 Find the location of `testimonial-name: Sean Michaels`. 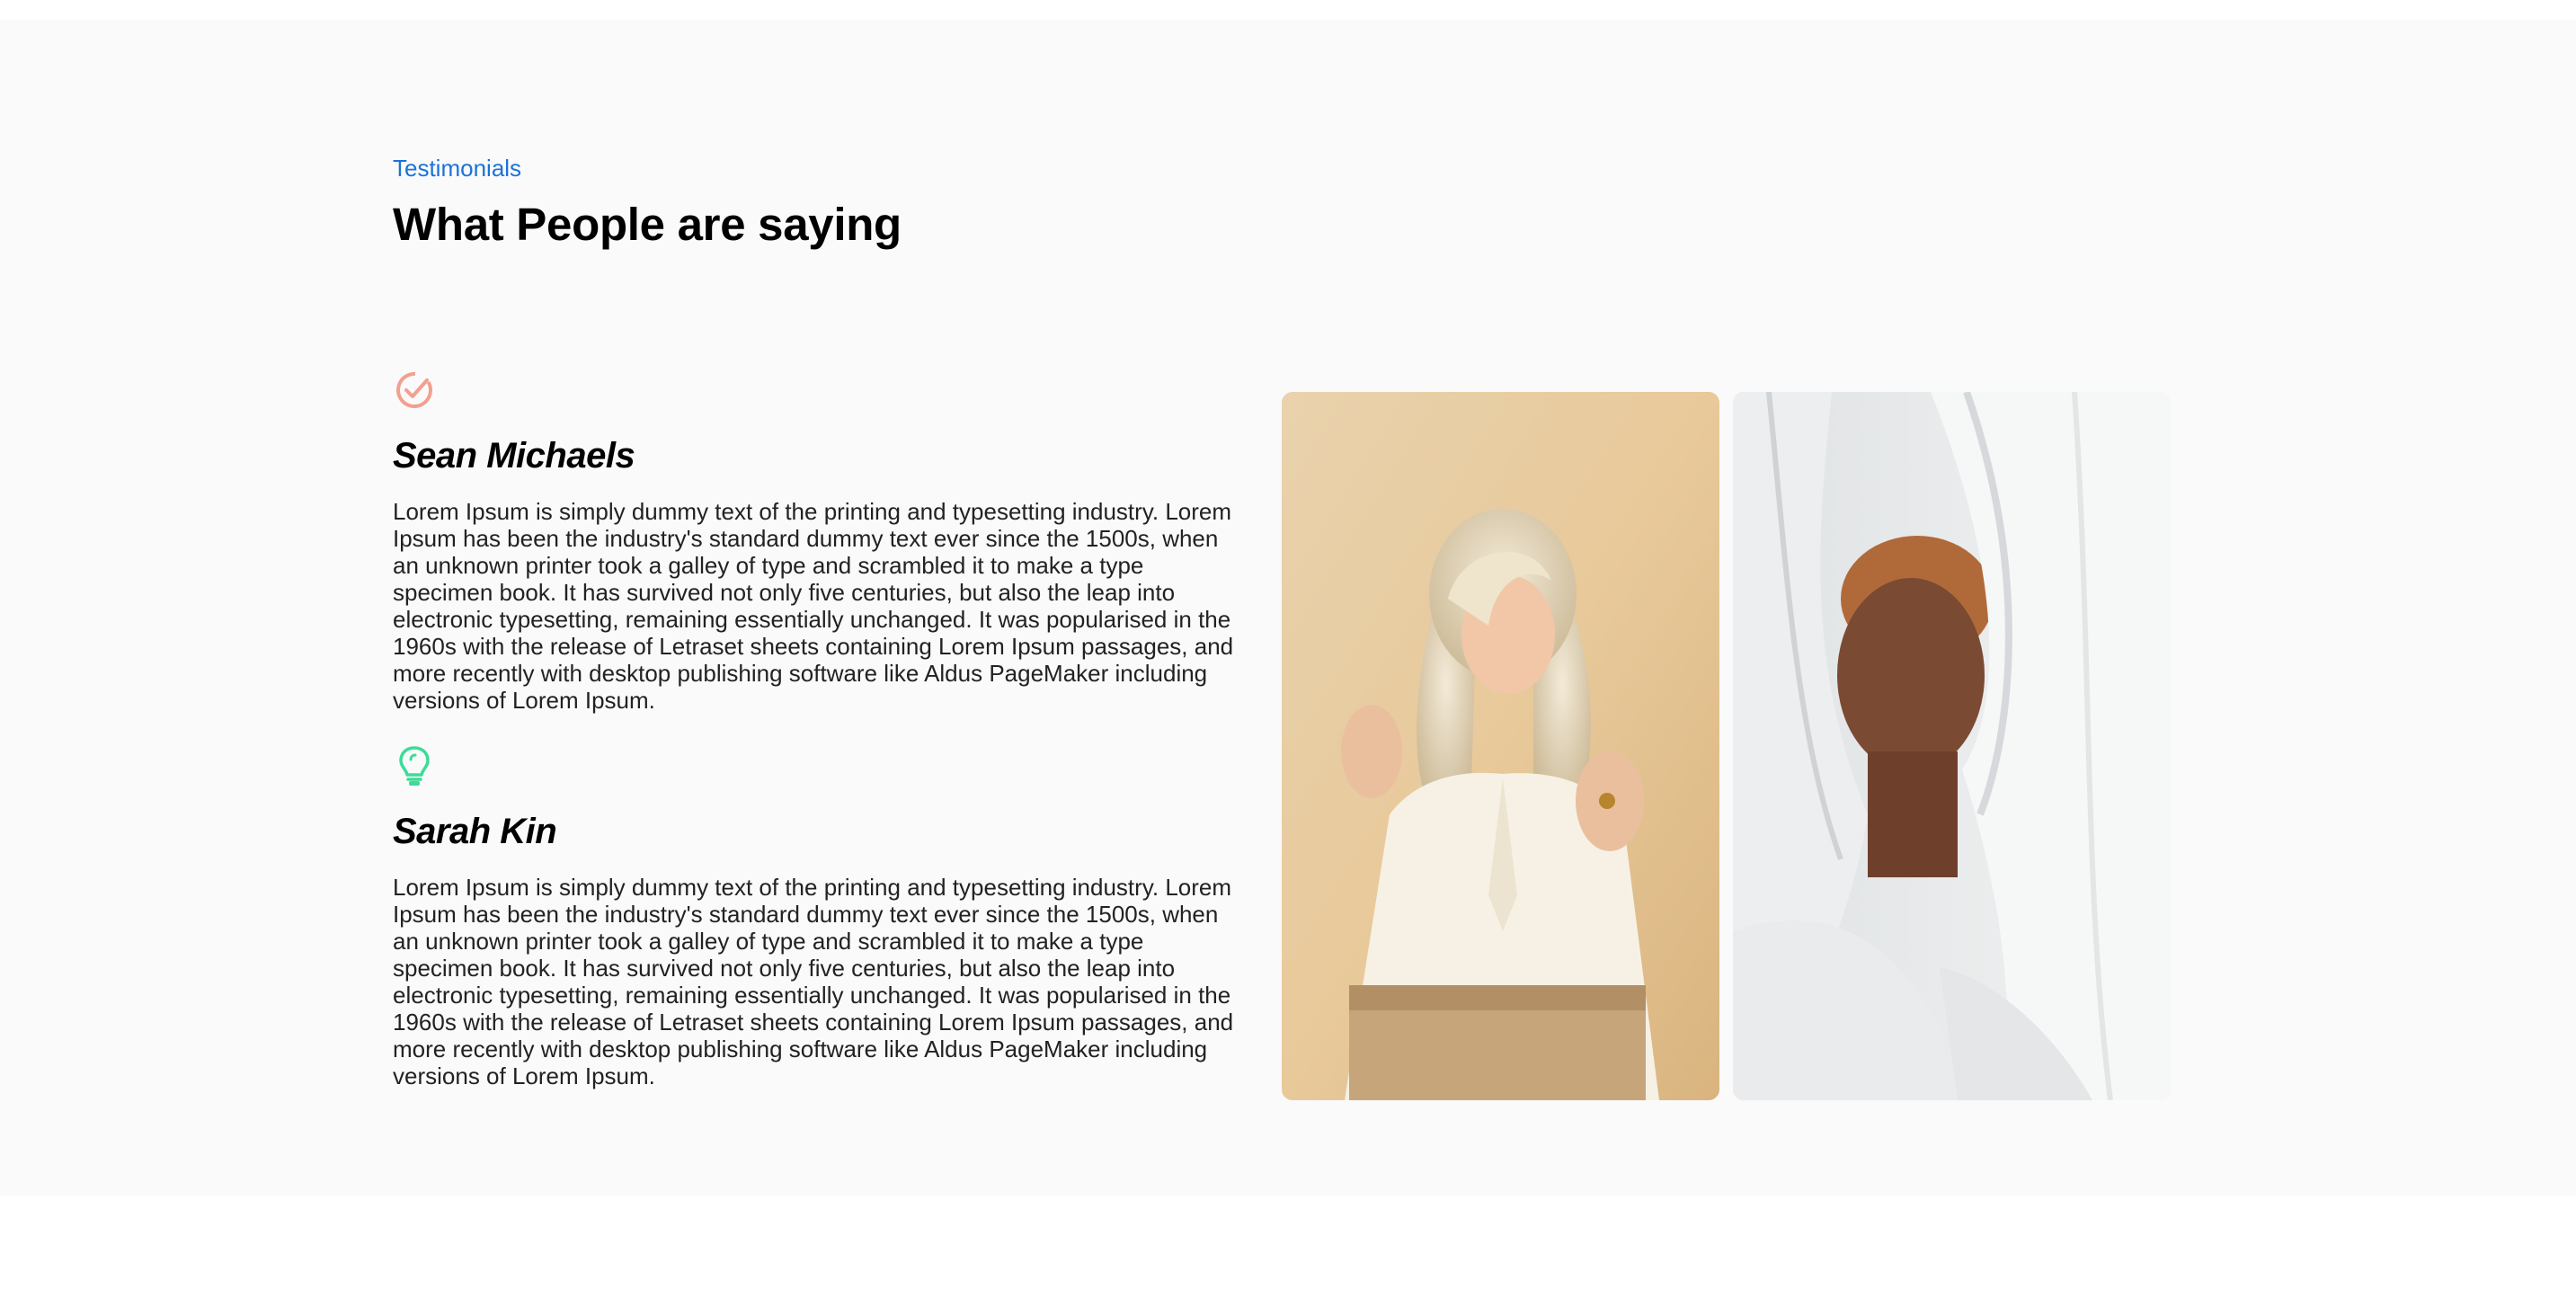

testimonial-name: Sean Michaels is located at coordinates (514, 456).